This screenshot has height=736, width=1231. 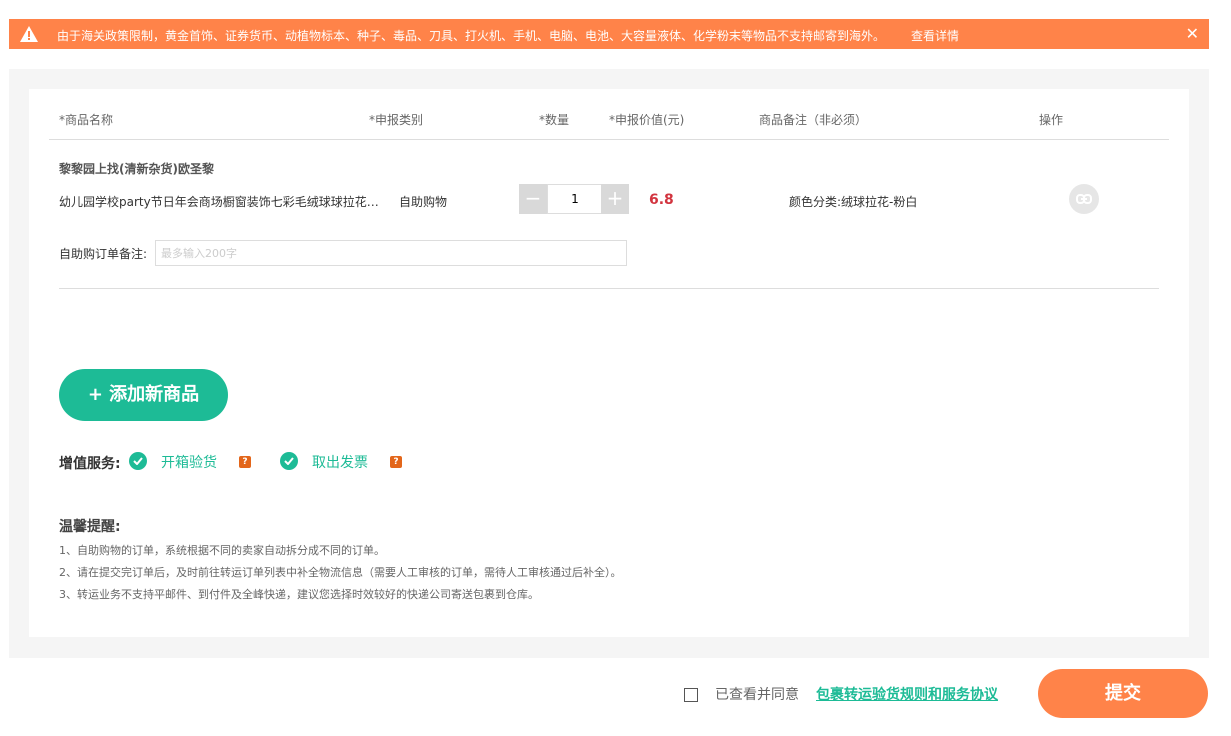 I want to click on tip-line: 1、自助购物的订单，系统根据不同的卖家自动拆分成不同的订单。, so click(x=222, y=550).